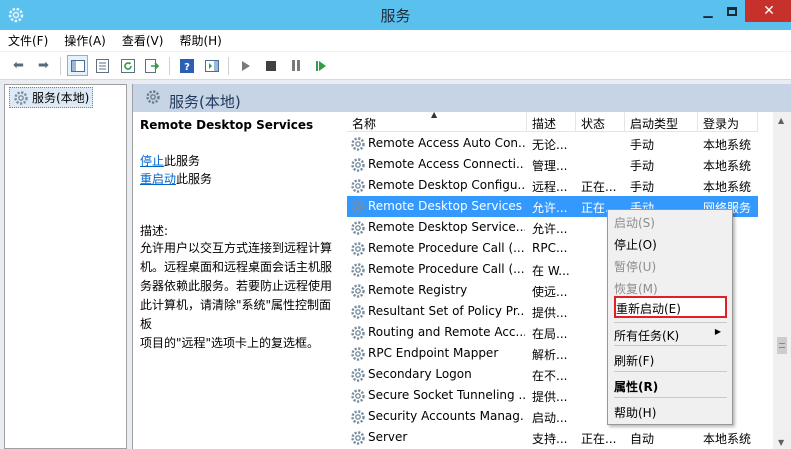 This screenshot has height=449, width=791. I want to click on refresh-button, so click(127, 65).